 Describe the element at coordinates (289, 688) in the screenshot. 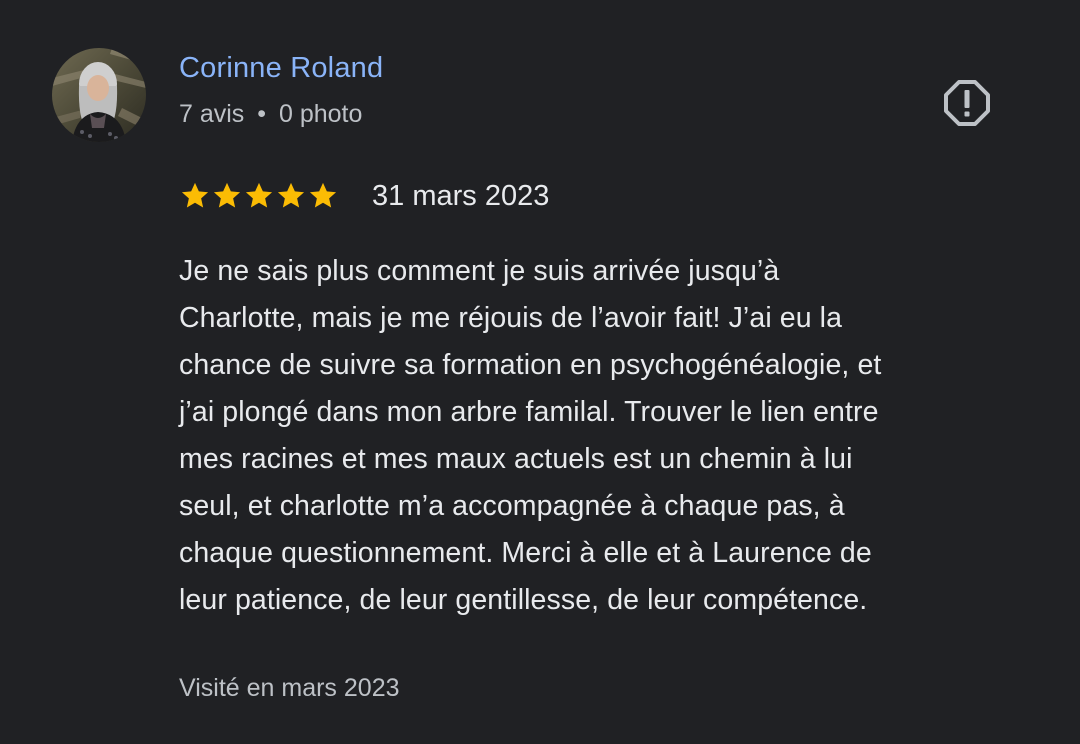

I see `visited-date: Visité en mars 2023` at that location.